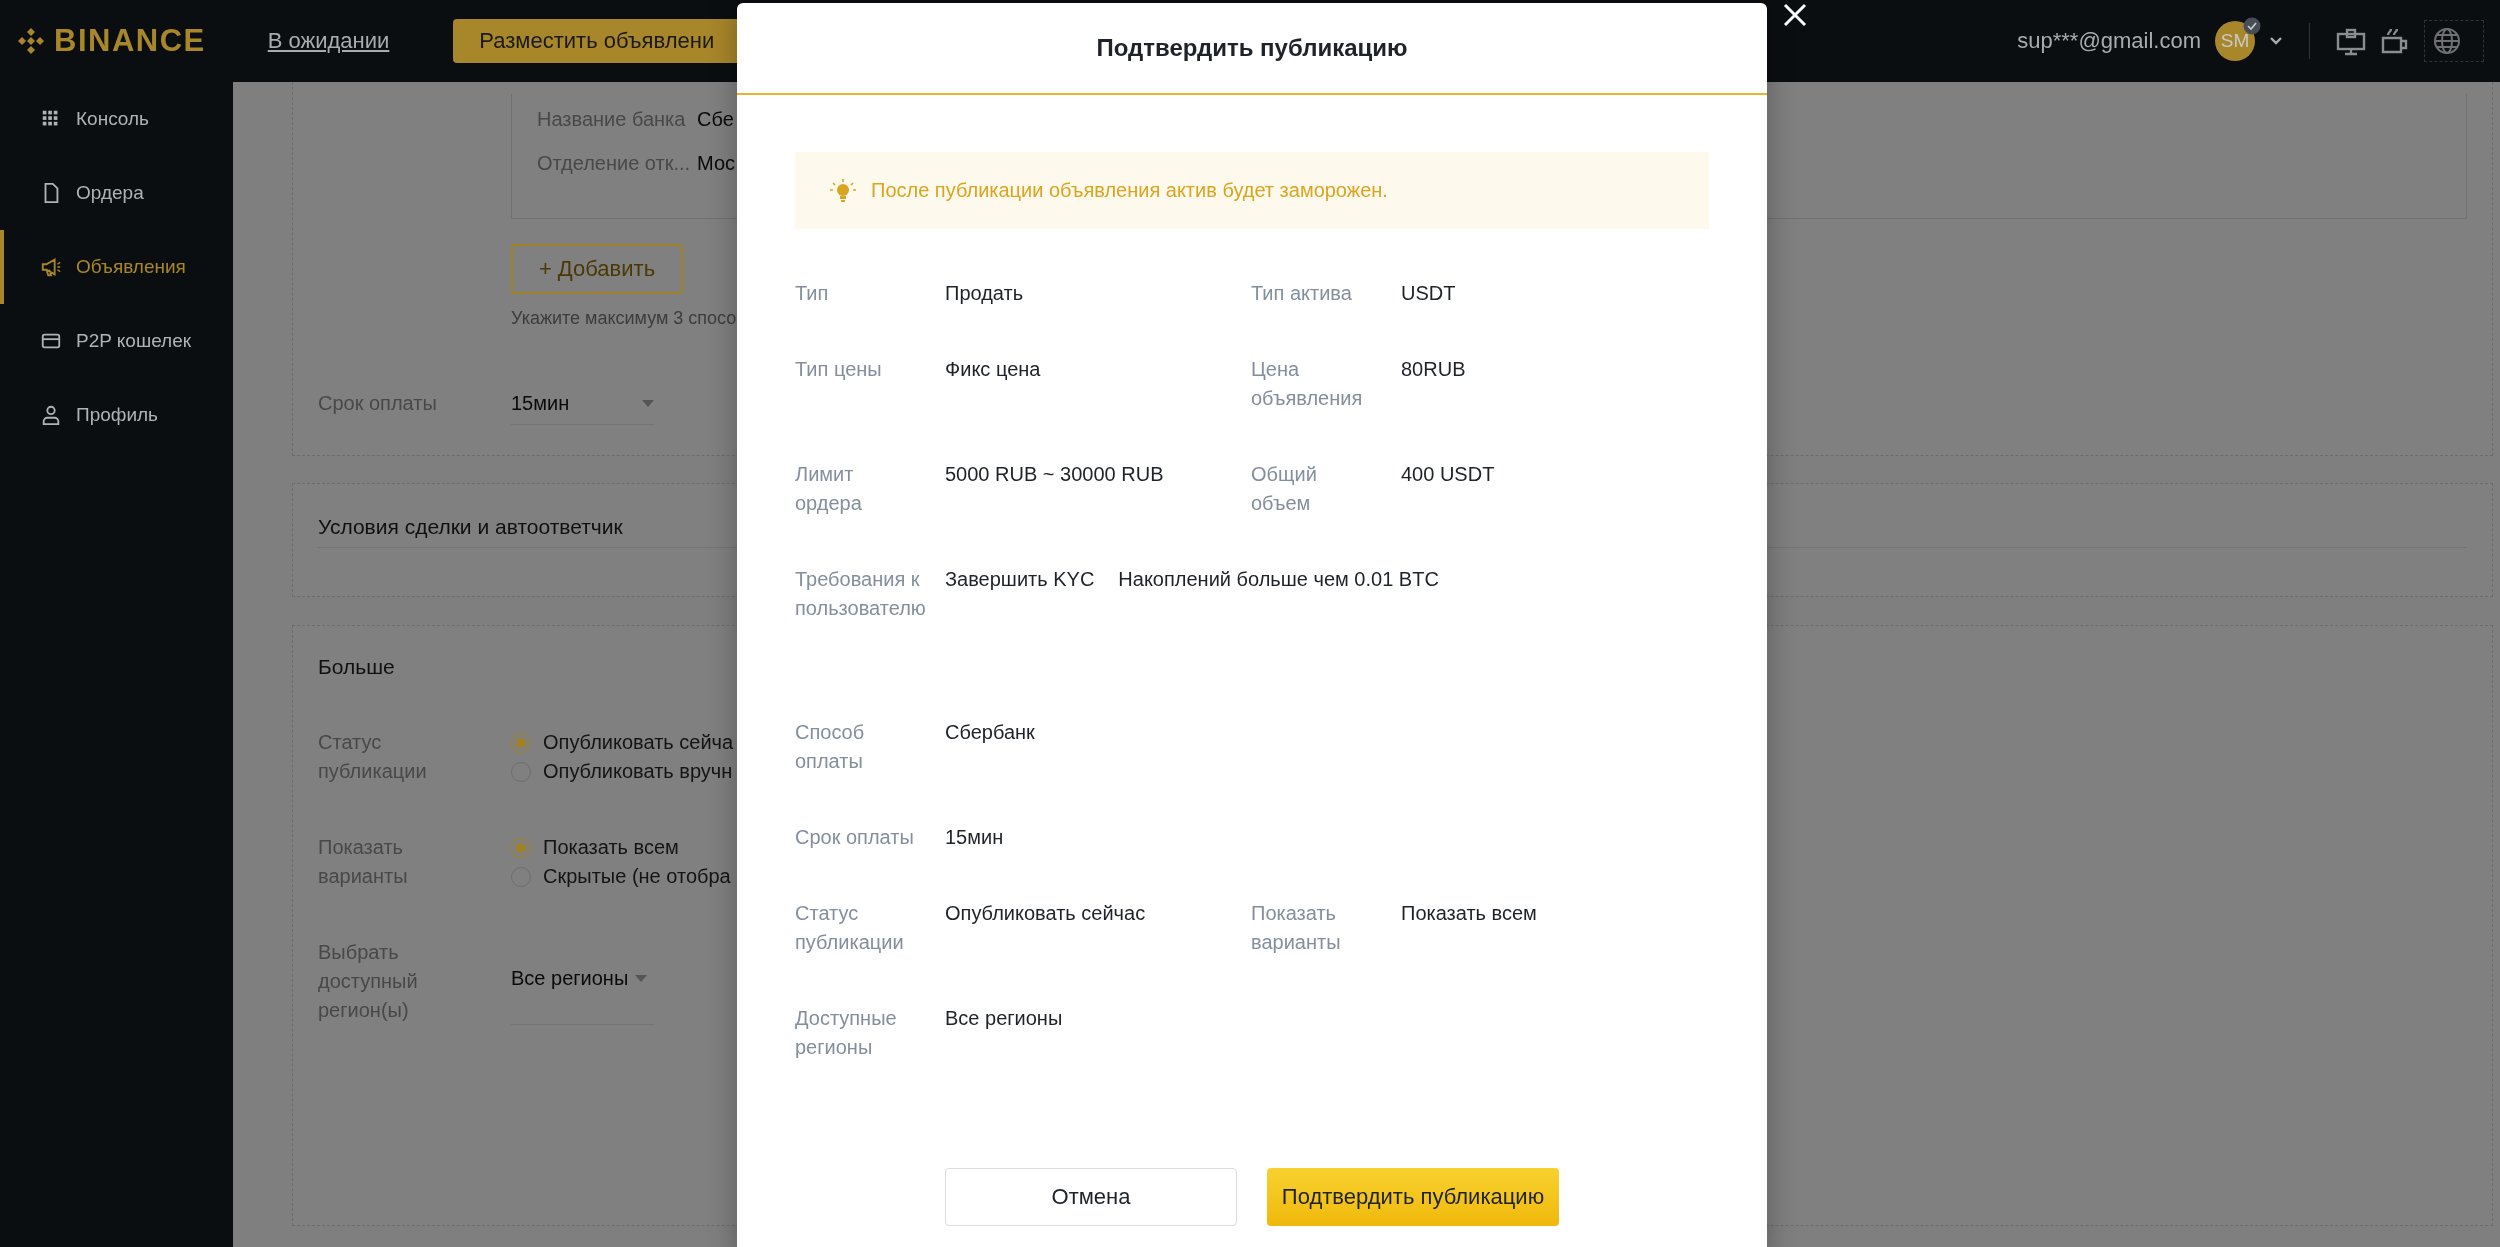 Image resolution: width=2500 pixels, height=1247 pixels. I want to click on field-value: Сбе, so click(715, 119).